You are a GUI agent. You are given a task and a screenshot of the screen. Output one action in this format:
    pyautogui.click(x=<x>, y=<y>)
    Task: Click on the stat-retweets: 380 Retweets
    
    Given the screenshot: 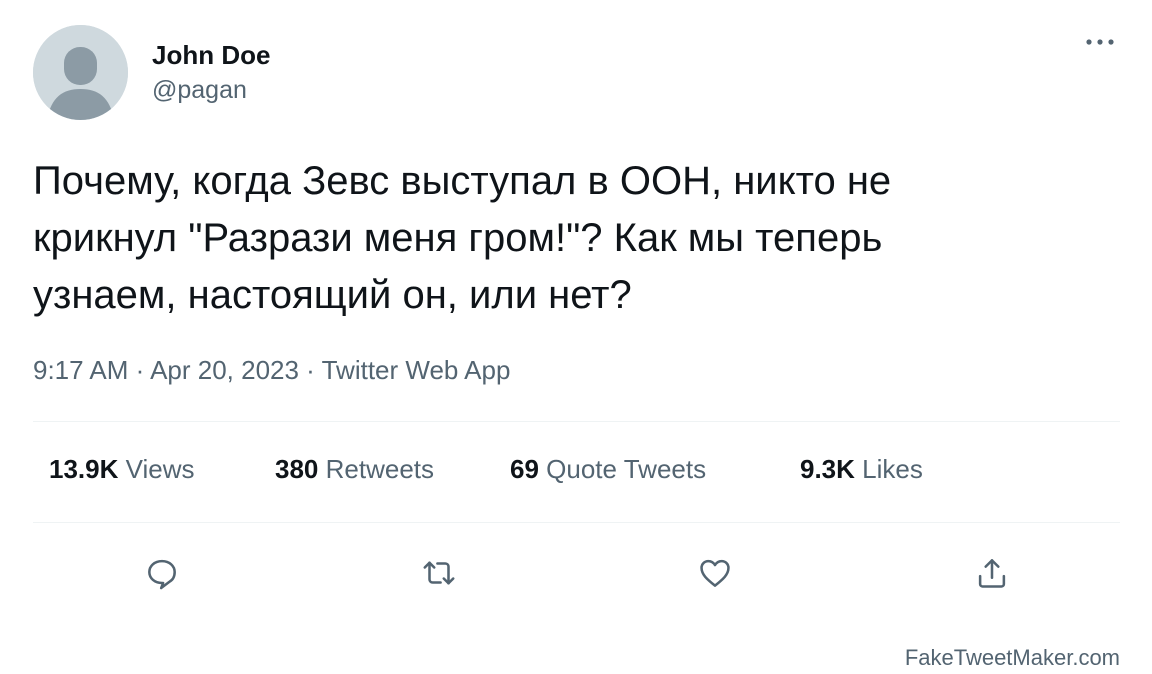 What is the action you would take?
    pyautogui.click(x=354, y=469)
    